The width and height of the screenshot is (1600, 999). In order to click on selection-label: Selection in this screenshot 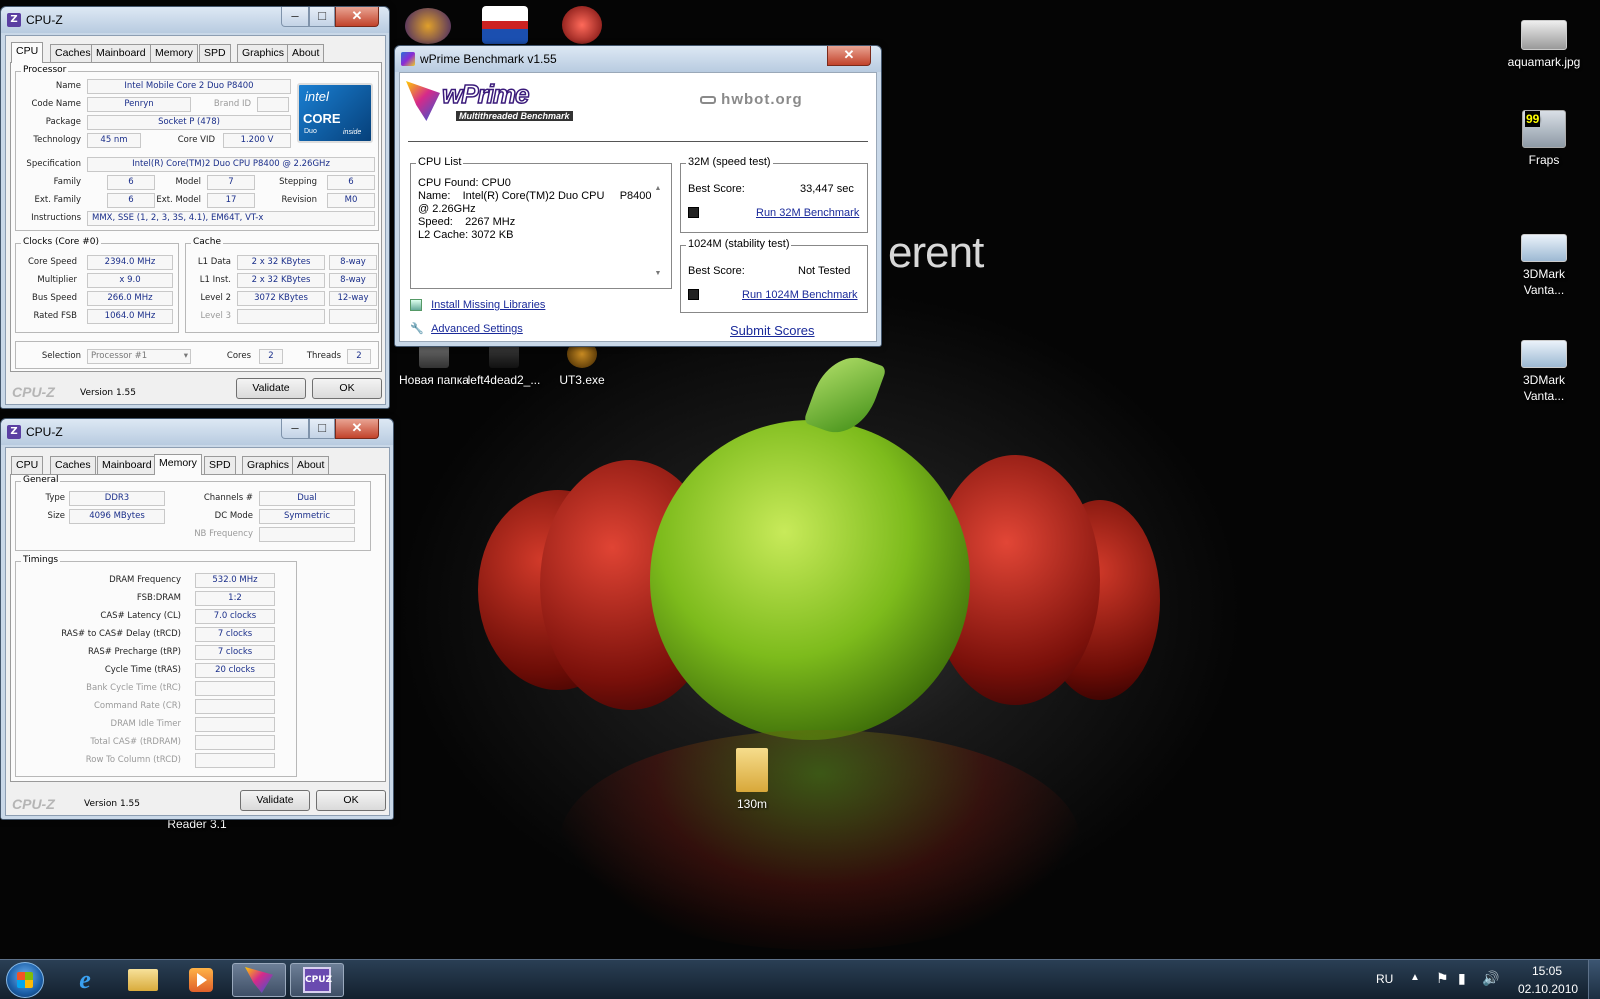, I will do `click(61, 356)`.